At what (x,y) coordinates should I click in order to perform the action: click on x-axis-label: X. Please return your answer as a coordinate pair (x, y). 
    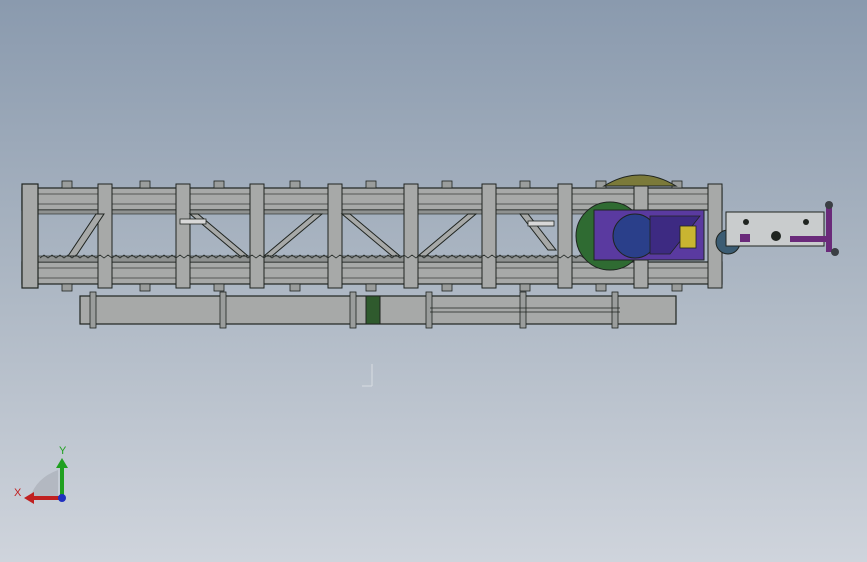
    Looking at the image, I should click on (18, 493).